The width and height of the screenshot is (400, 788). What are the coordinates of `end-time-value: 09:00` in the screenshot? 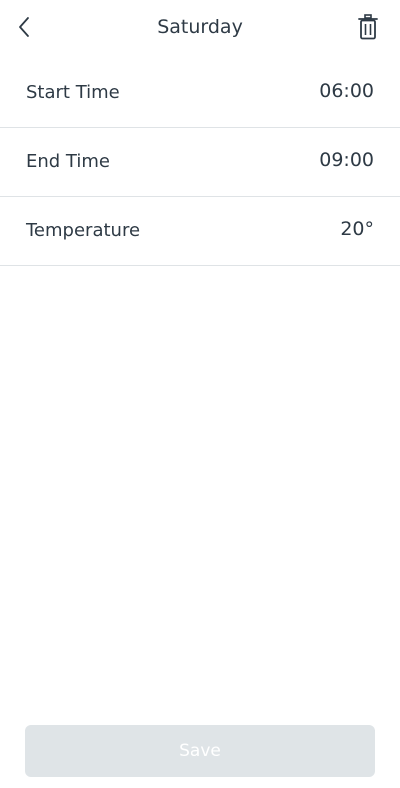 It's located at (346, 160).